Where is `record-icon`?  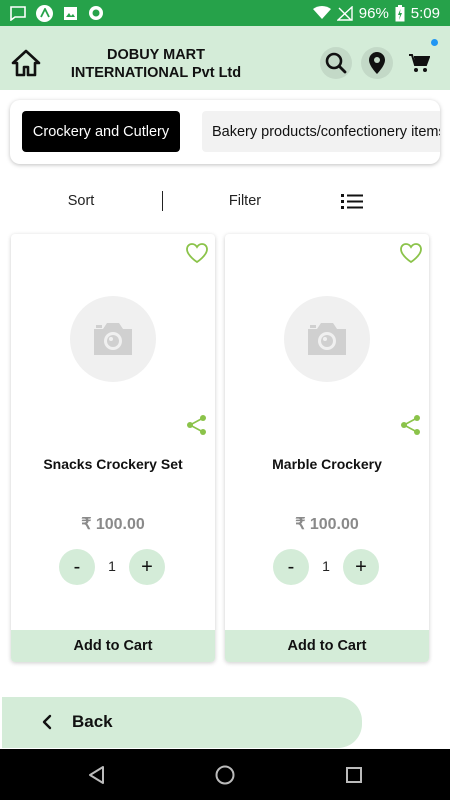 record-icon is located at coordinates (96, 13).